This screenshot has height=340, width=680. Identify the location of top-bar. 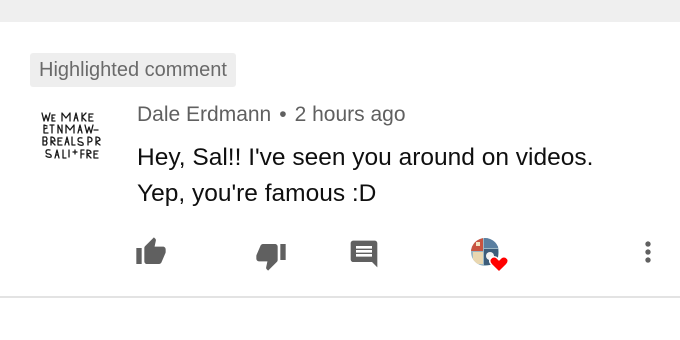
(340, 11).